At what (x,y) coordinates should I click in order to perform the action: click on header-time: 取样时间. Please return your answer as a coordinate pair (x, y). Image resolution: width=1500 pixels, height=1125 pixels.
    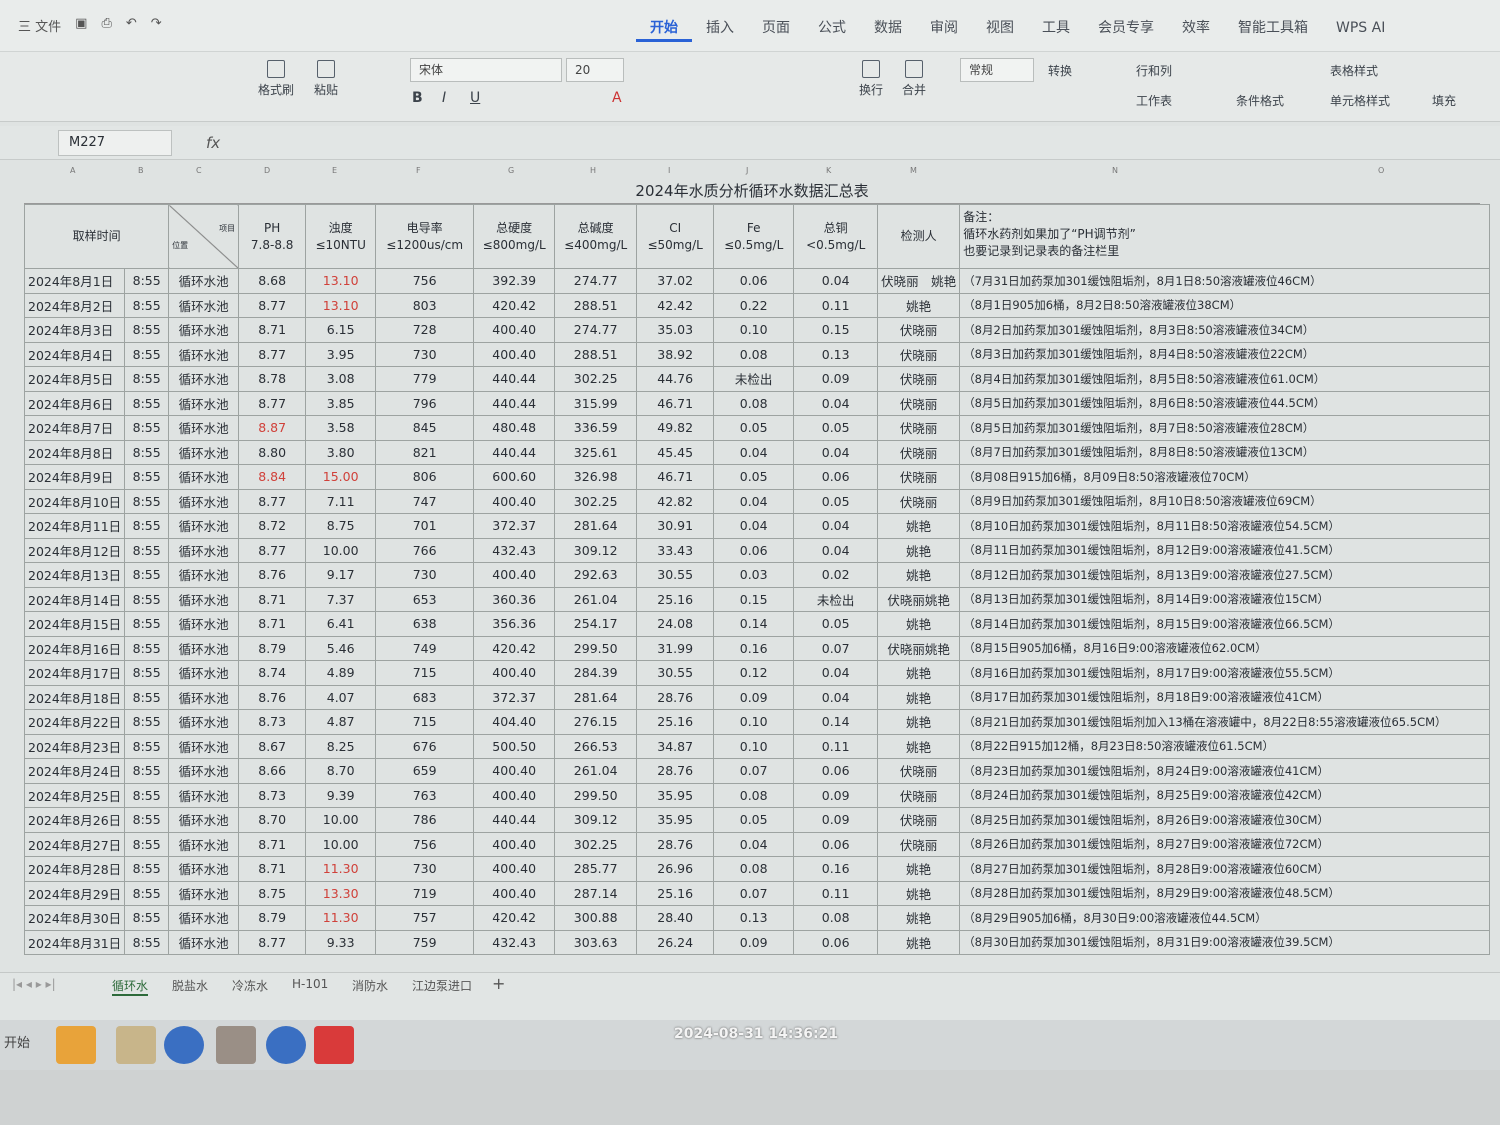
    Looking at the image, I should click on (96, 236).